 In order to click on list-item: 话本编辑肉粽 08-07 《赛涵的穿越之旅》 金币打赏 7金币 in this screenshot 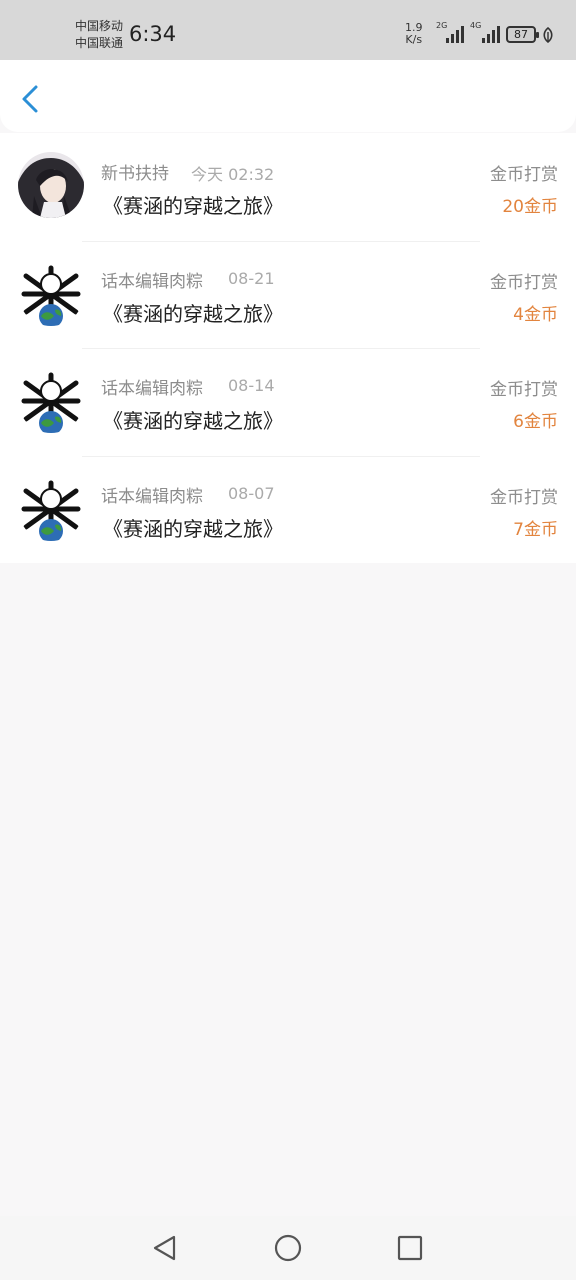, I will do `click(288, 509)`.